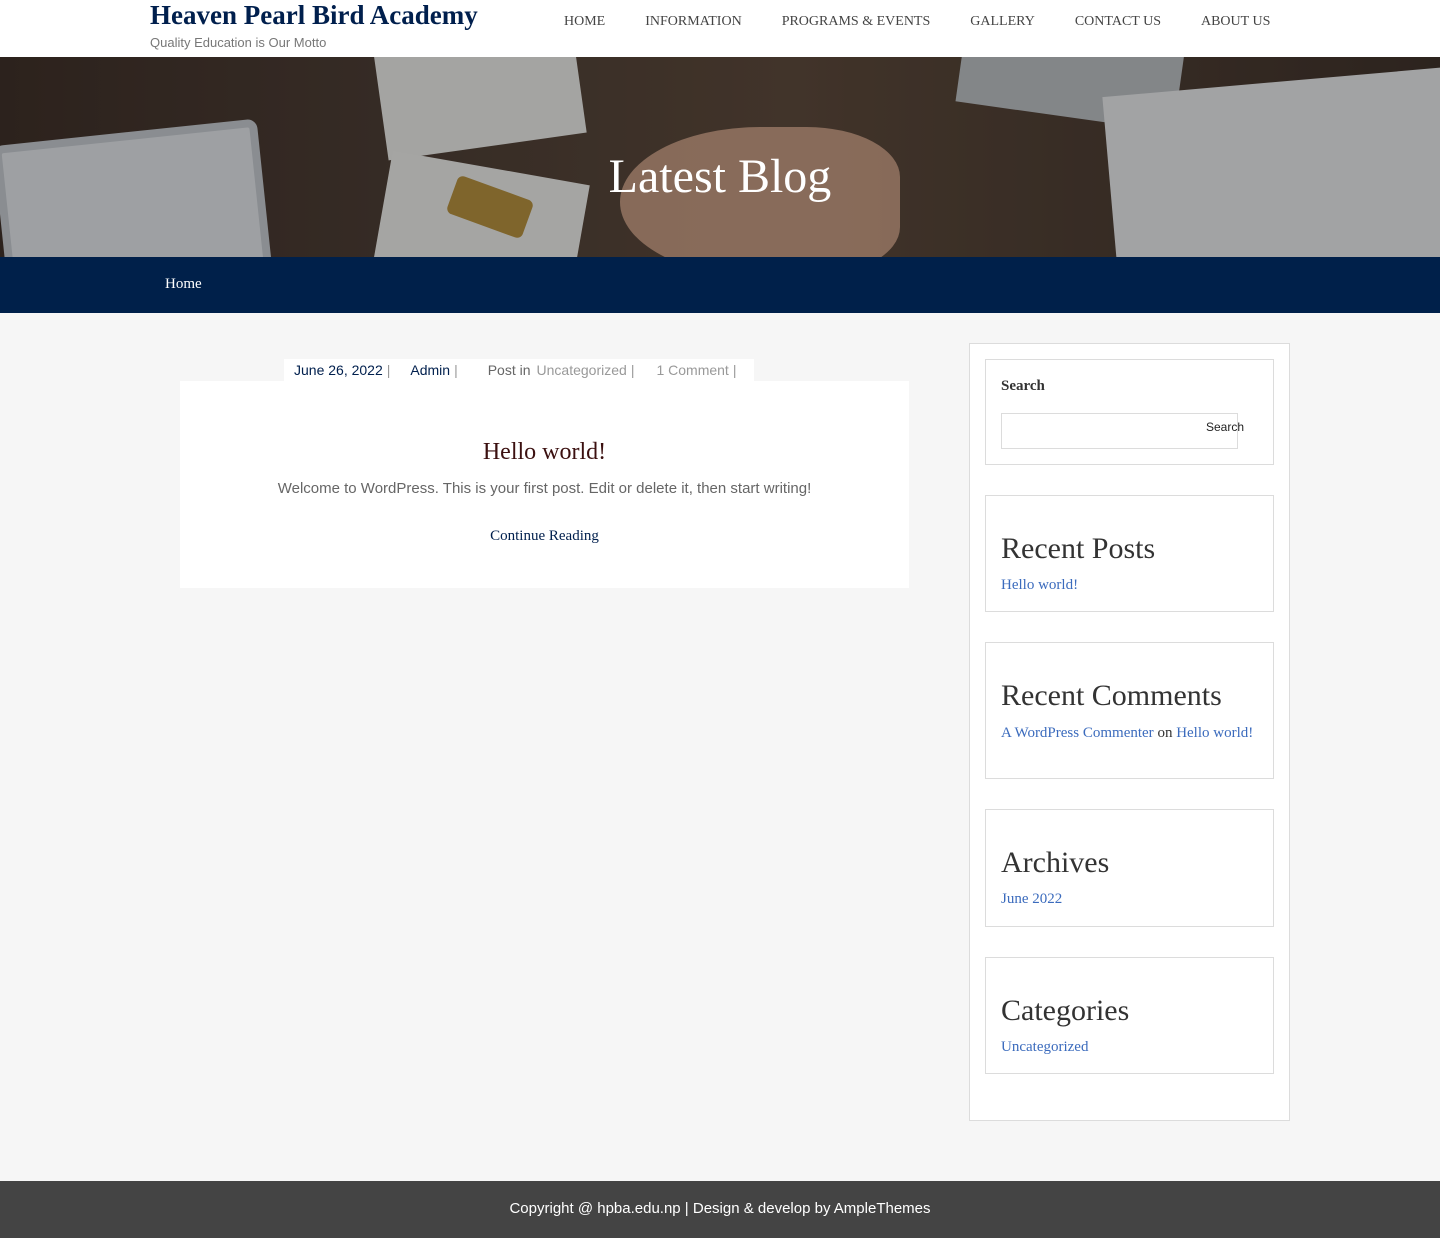  Describe the element at coordinates (720, 176) in the screenshot. I see `hero-title: Latest Blog` at that location.